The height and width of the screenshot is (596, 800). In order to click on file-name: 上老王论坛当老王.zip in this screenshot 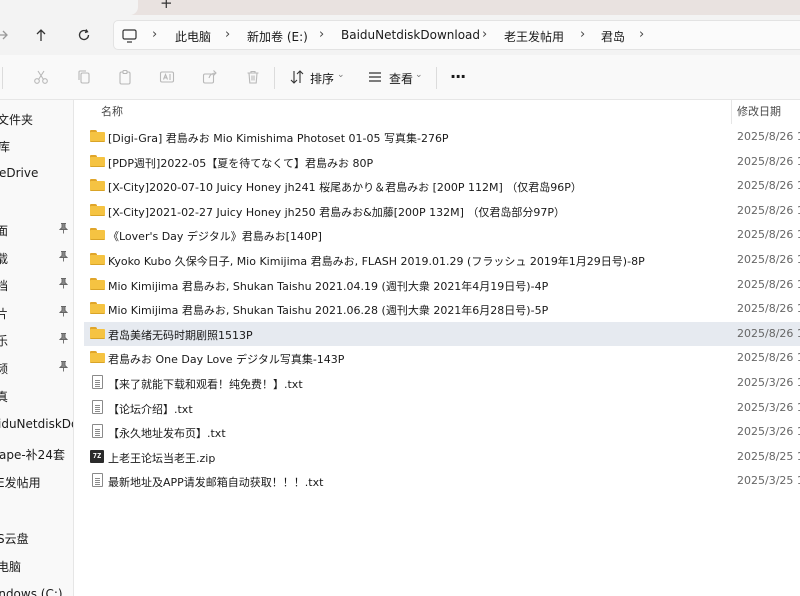, I will do `click(162, 458)`.